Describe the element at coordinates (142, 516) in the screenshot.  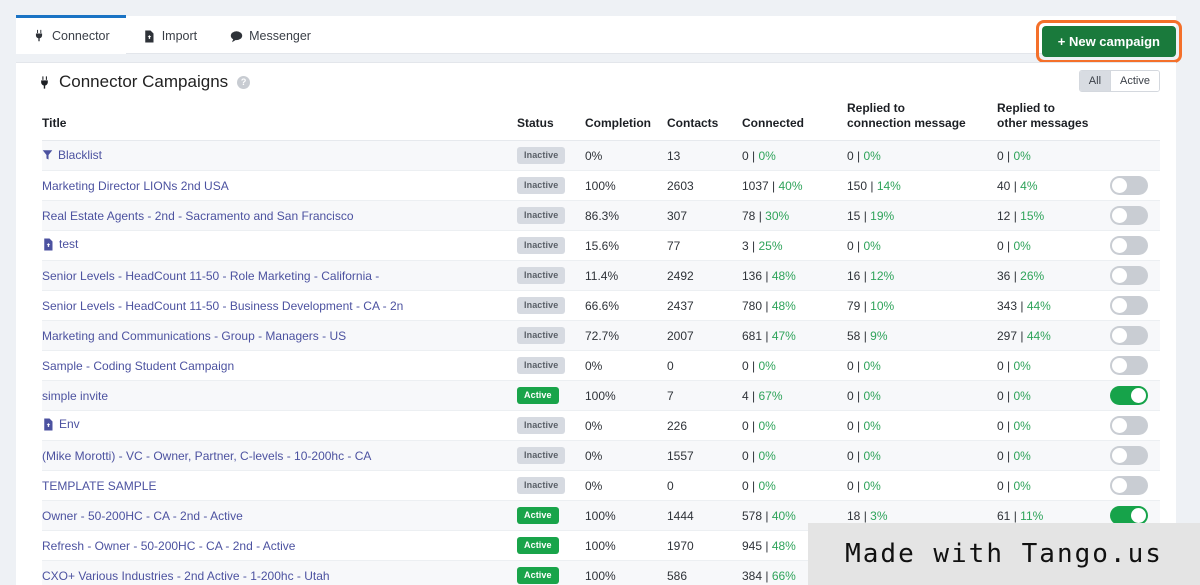
I see `campaign-title-link: Owner - 50-200HC - CA - 2nd - Active` at that location.